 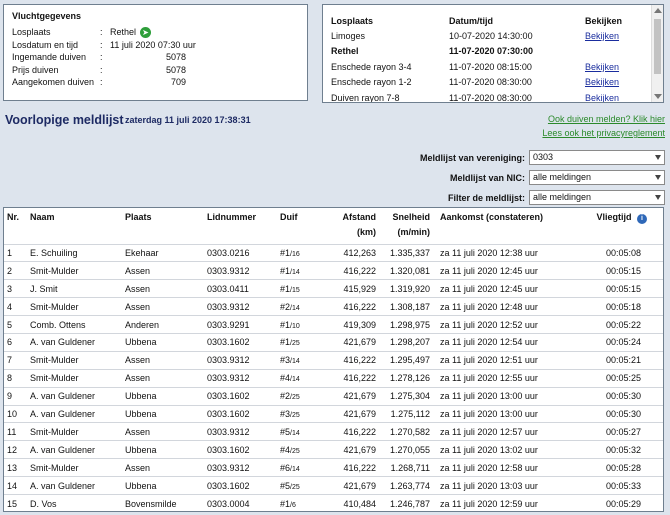 What do you see at coordinates (359, 217) in the screenshot?
I see `col-header-afstand-label: Afstand` at bounding box center [359, 217].